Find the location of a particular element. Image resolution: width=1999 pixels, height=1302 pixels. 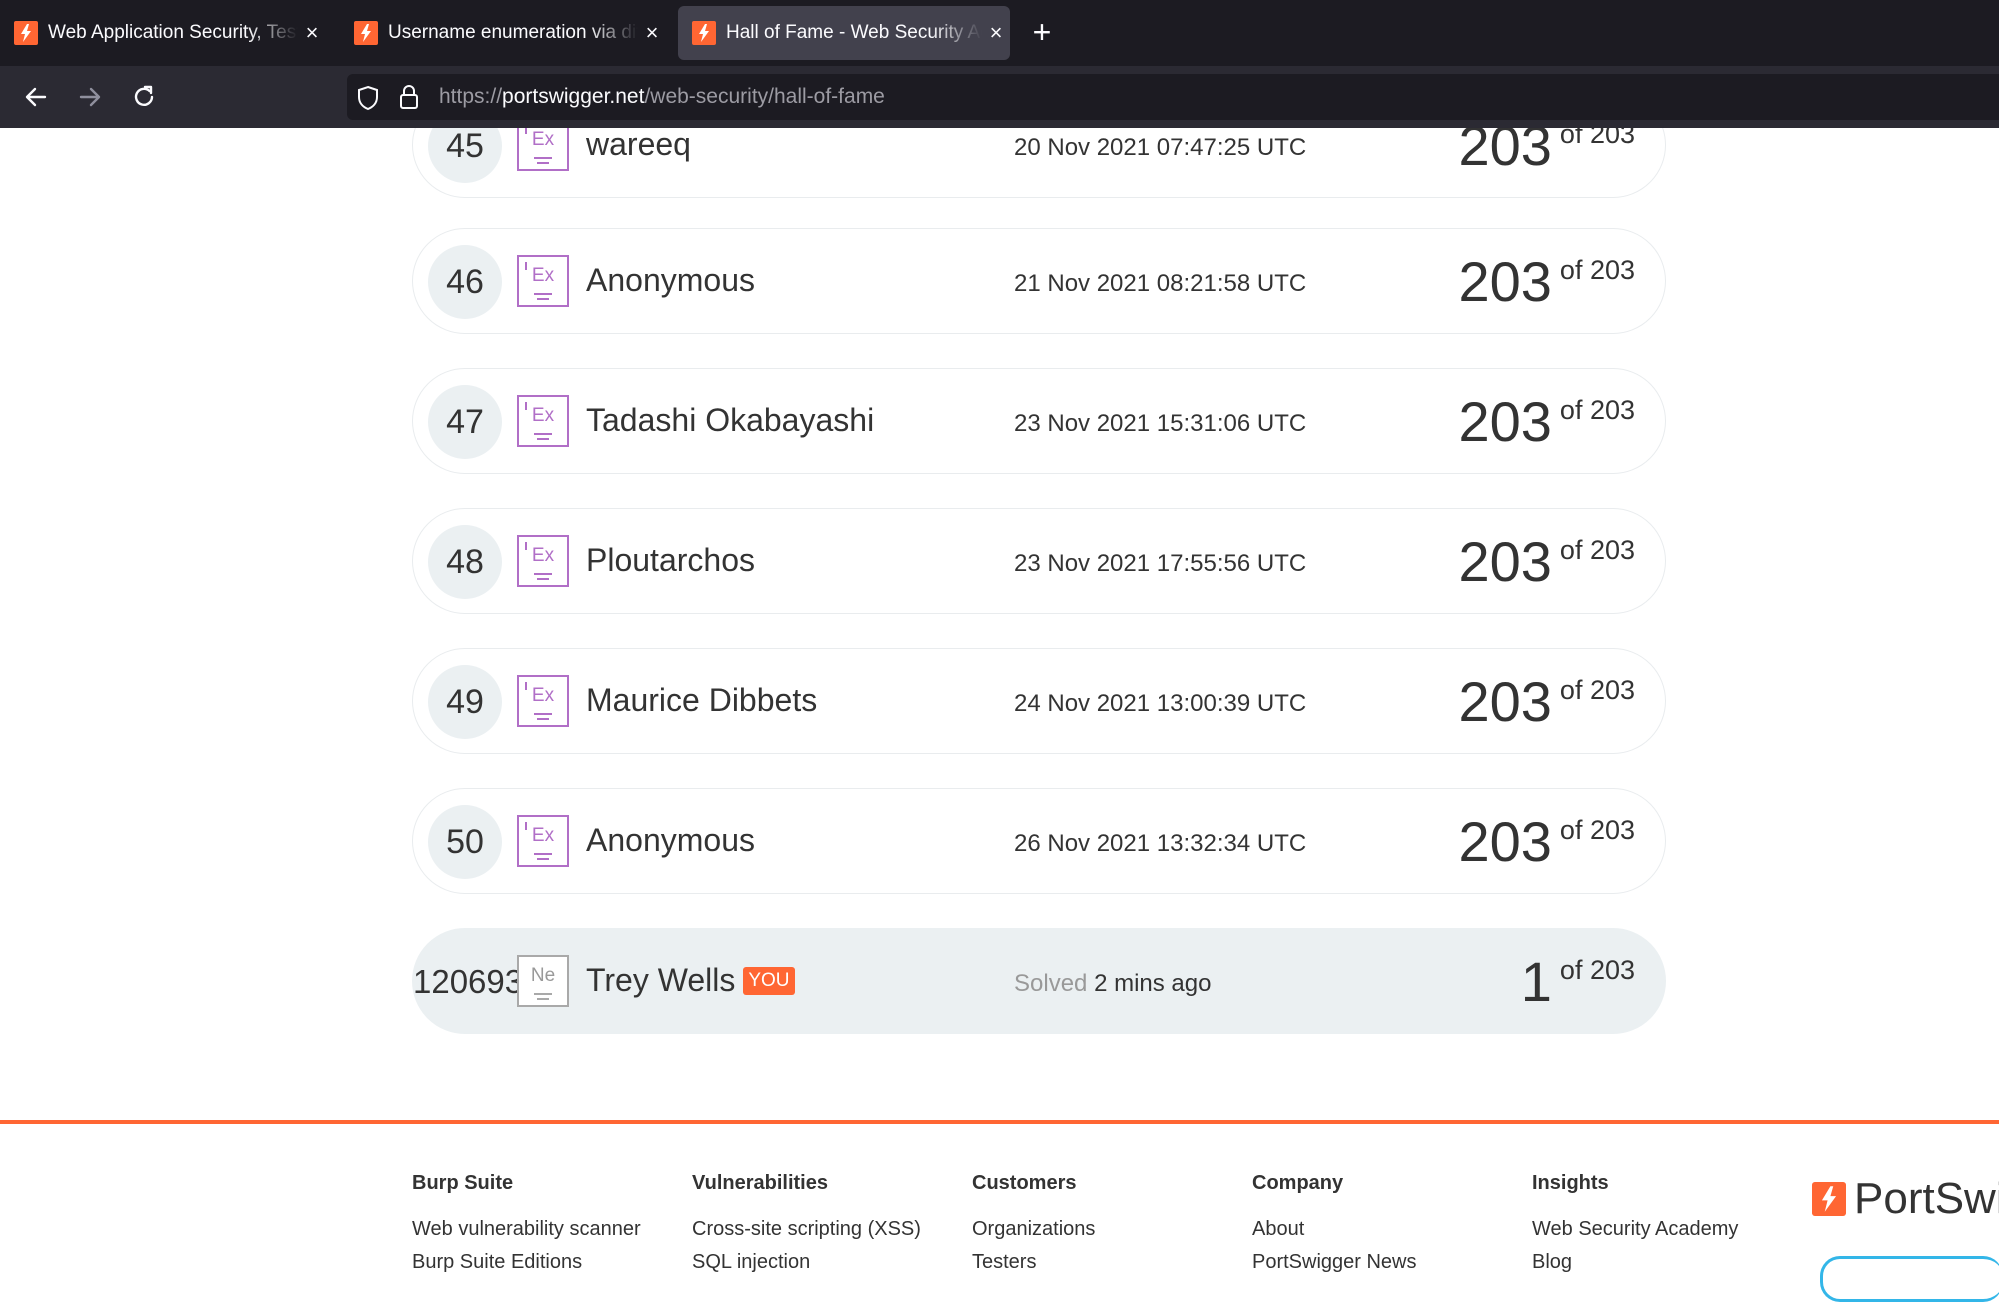

footer-heading: Company is located at coordinates (1298, 1183).